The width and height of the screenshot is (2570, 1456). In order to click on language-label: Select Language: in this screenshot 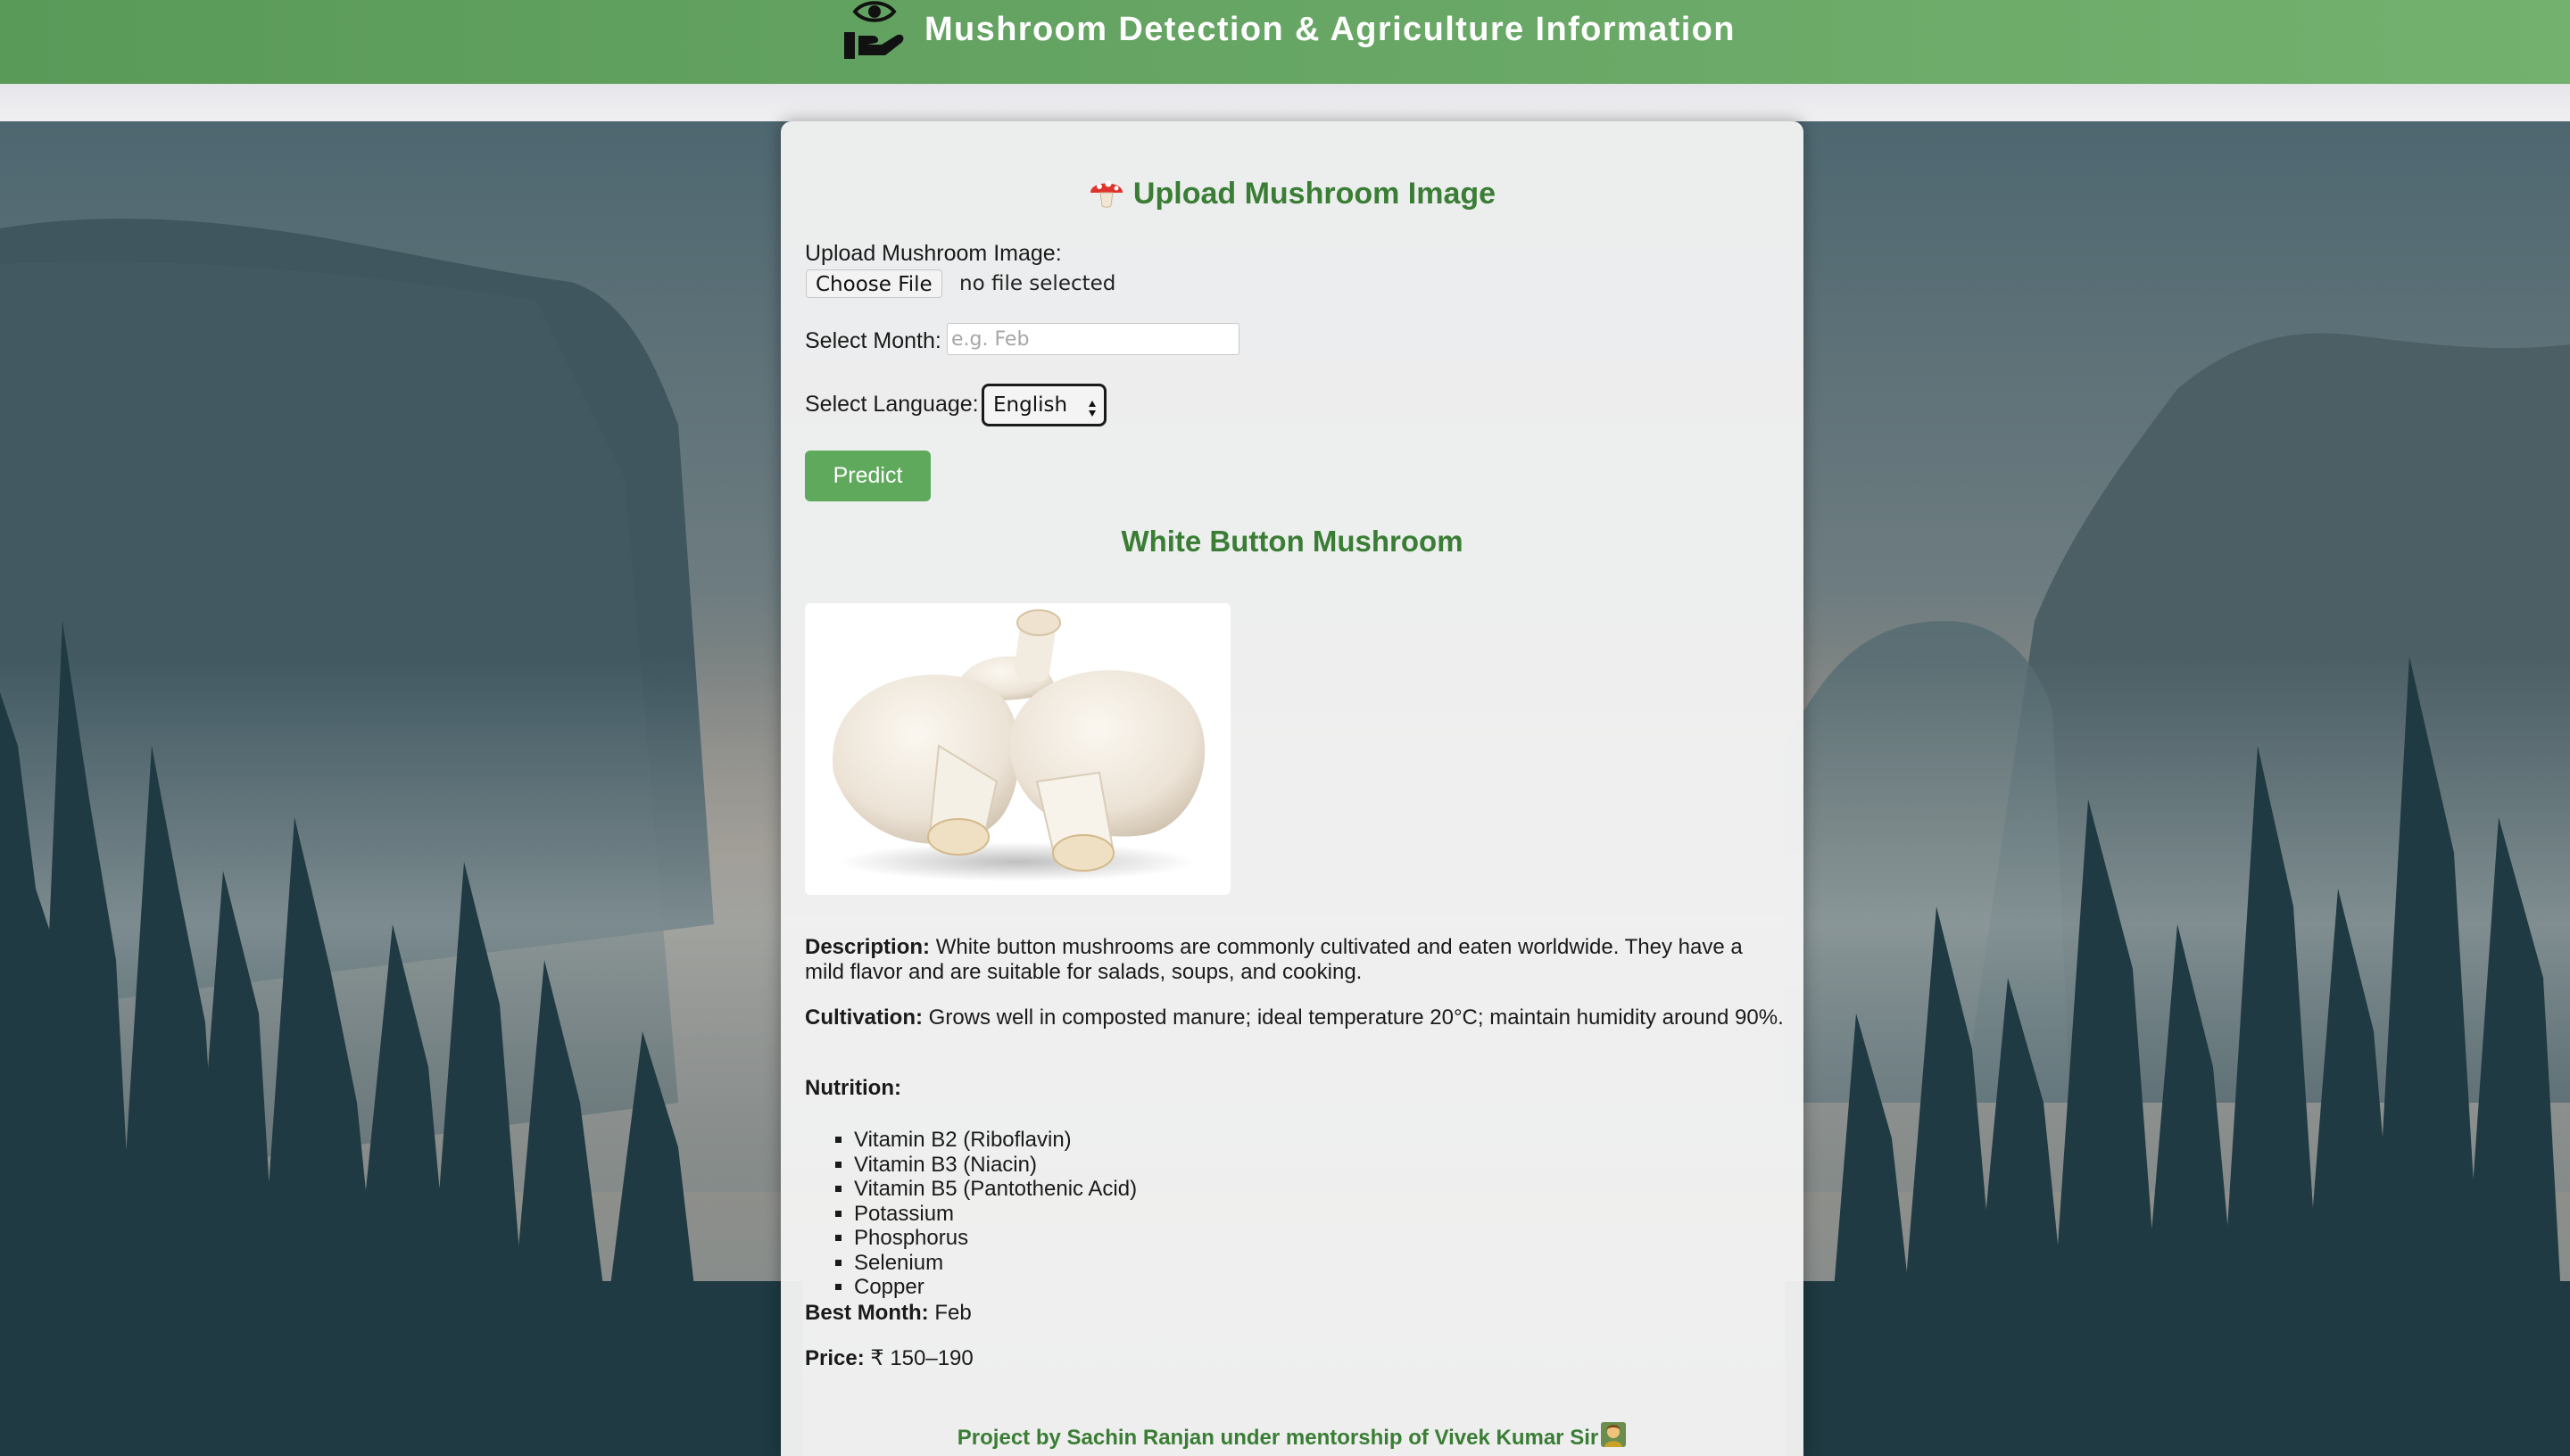, I will do `click(892, 404)`.